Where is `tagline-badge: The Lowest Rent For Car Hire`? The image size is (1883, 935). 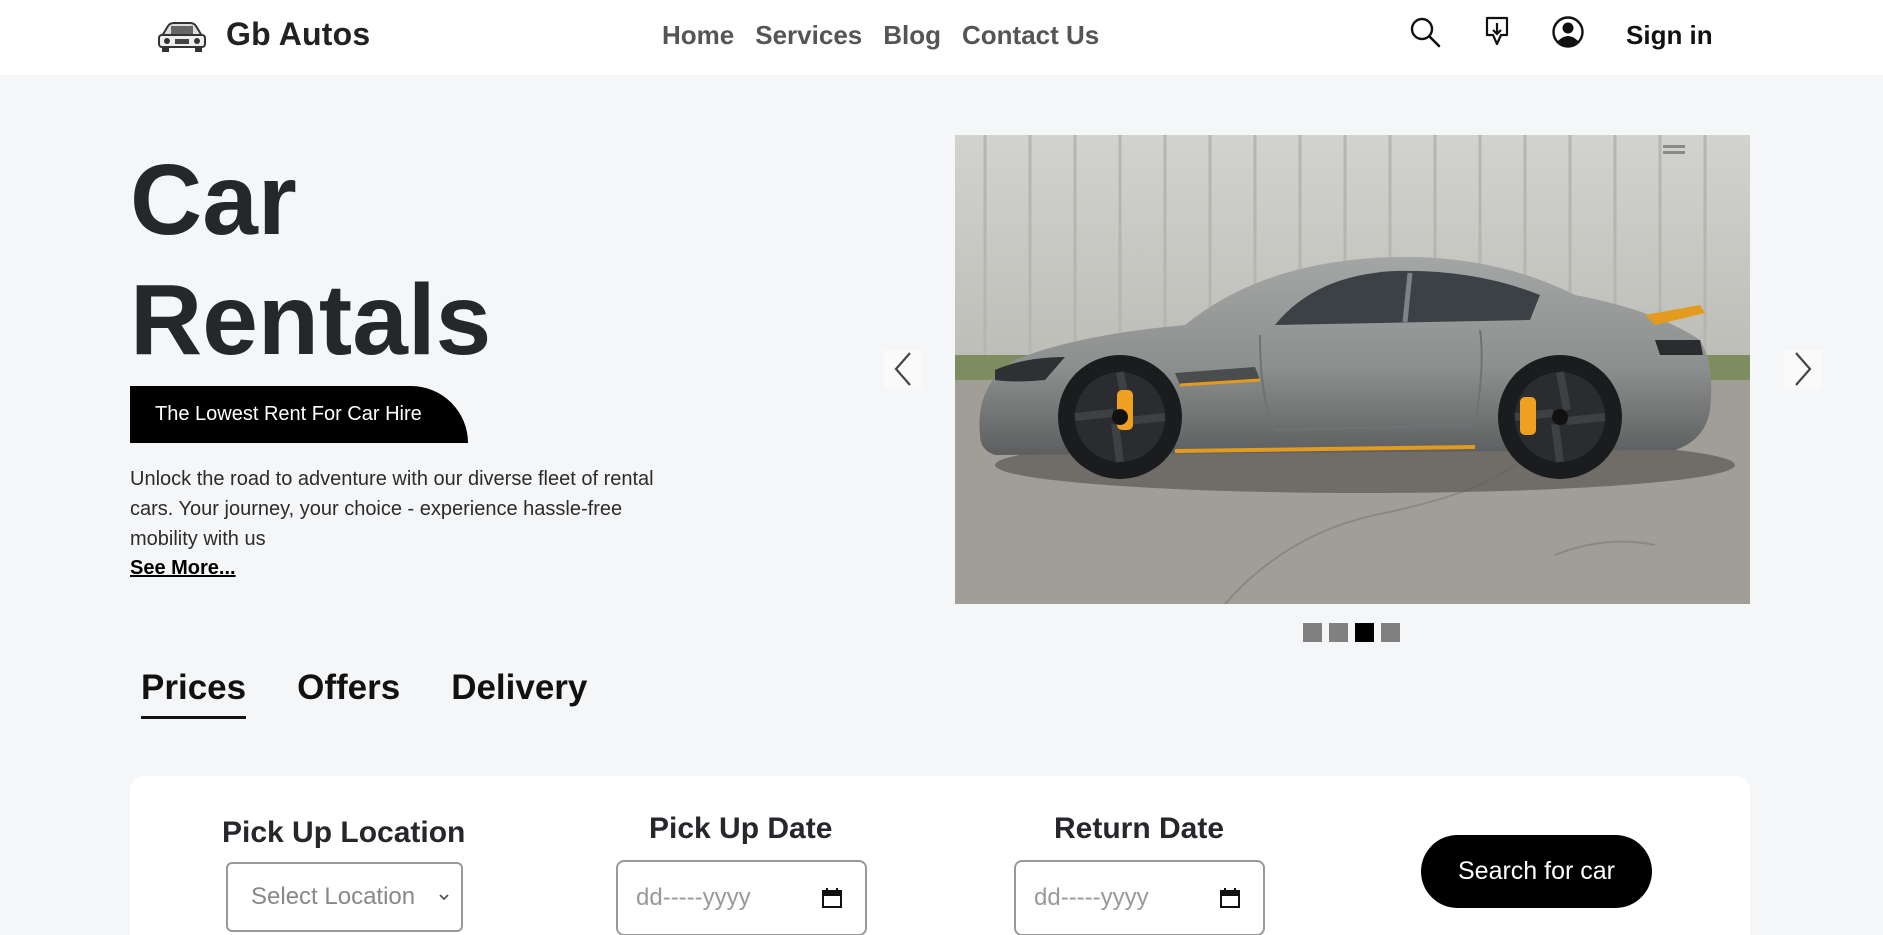
tagline-badge: The Lowest Rent For Car Hire is located at coordinates (299, 414).